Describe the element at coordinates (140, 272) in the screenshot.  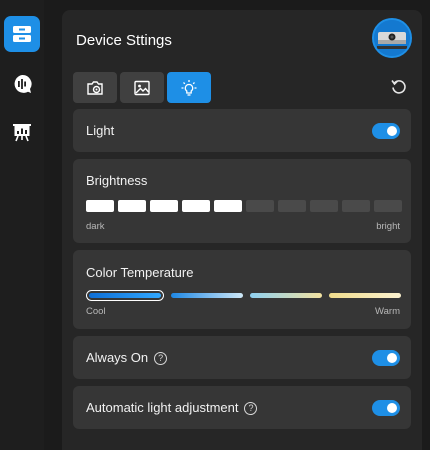
I see `color-temperature-label: Color Temperature` at that location.